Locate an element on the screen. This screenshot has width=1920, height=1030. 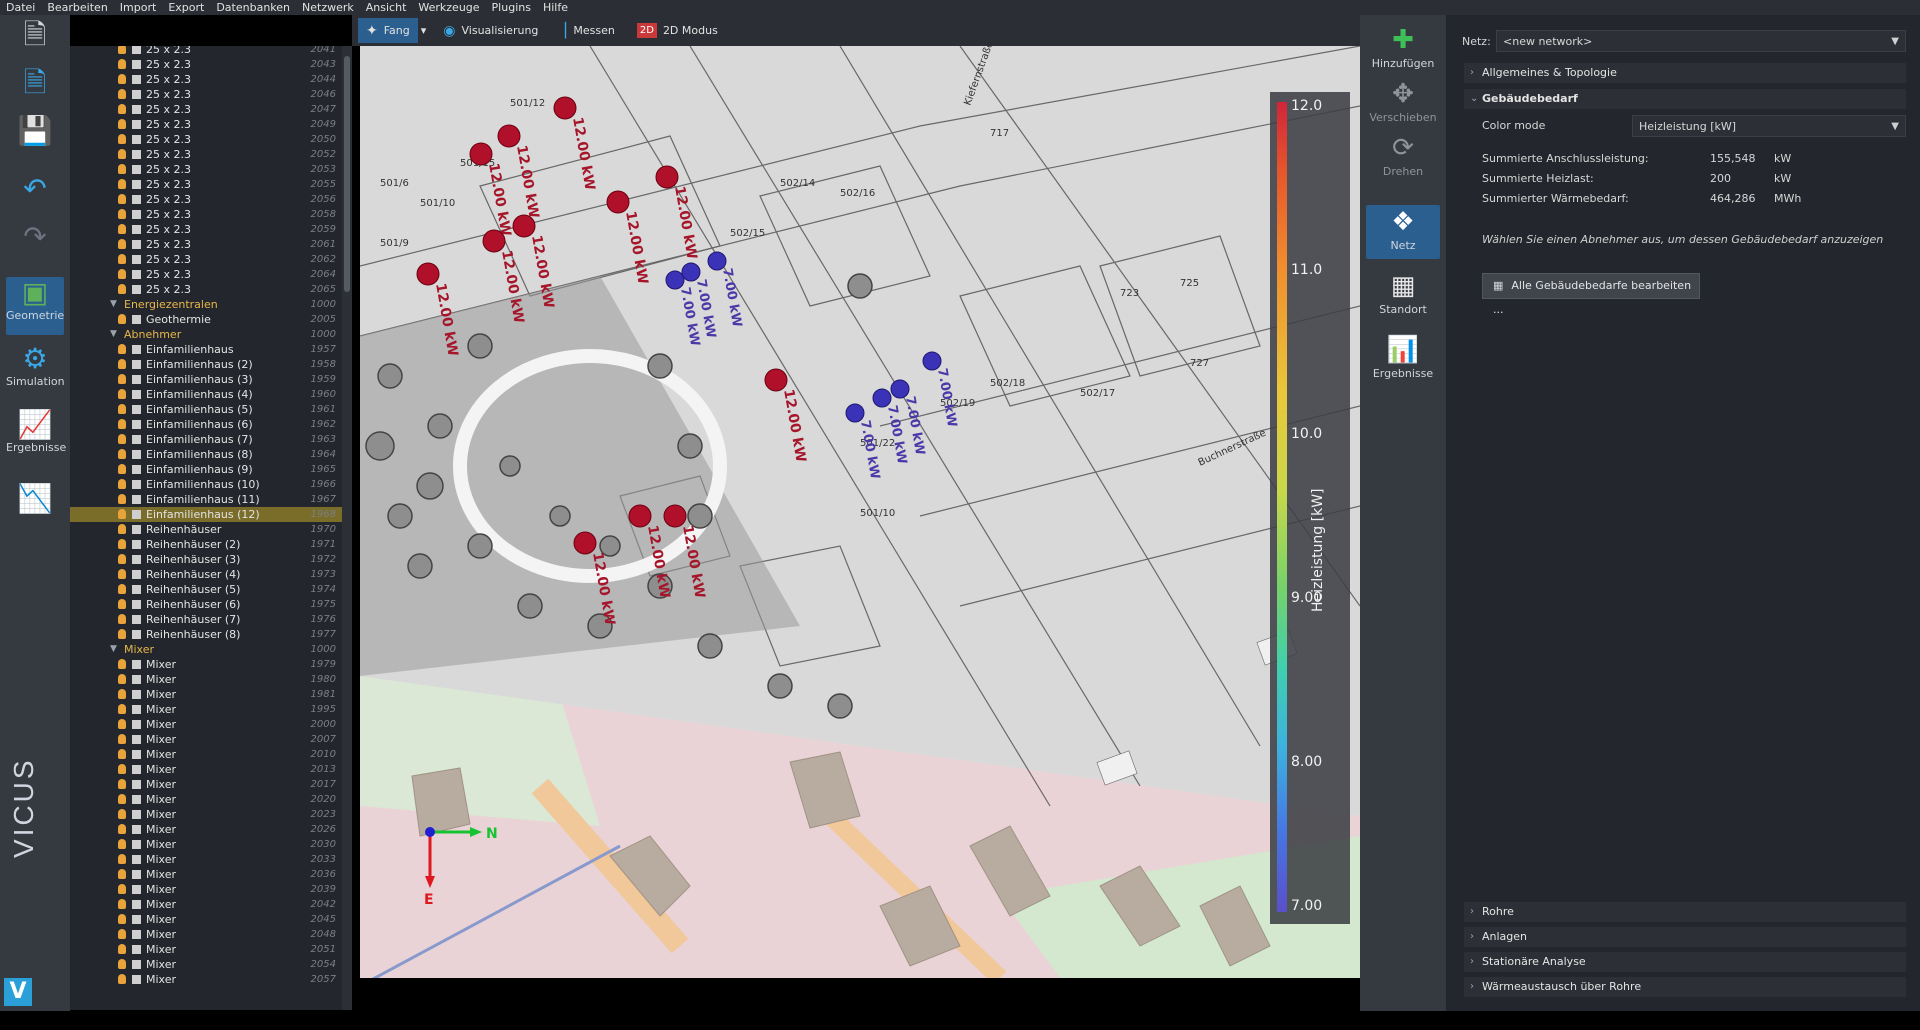
section-allgemeines: › Allgemeines & Topologie is located at coordinates (1685, 73).